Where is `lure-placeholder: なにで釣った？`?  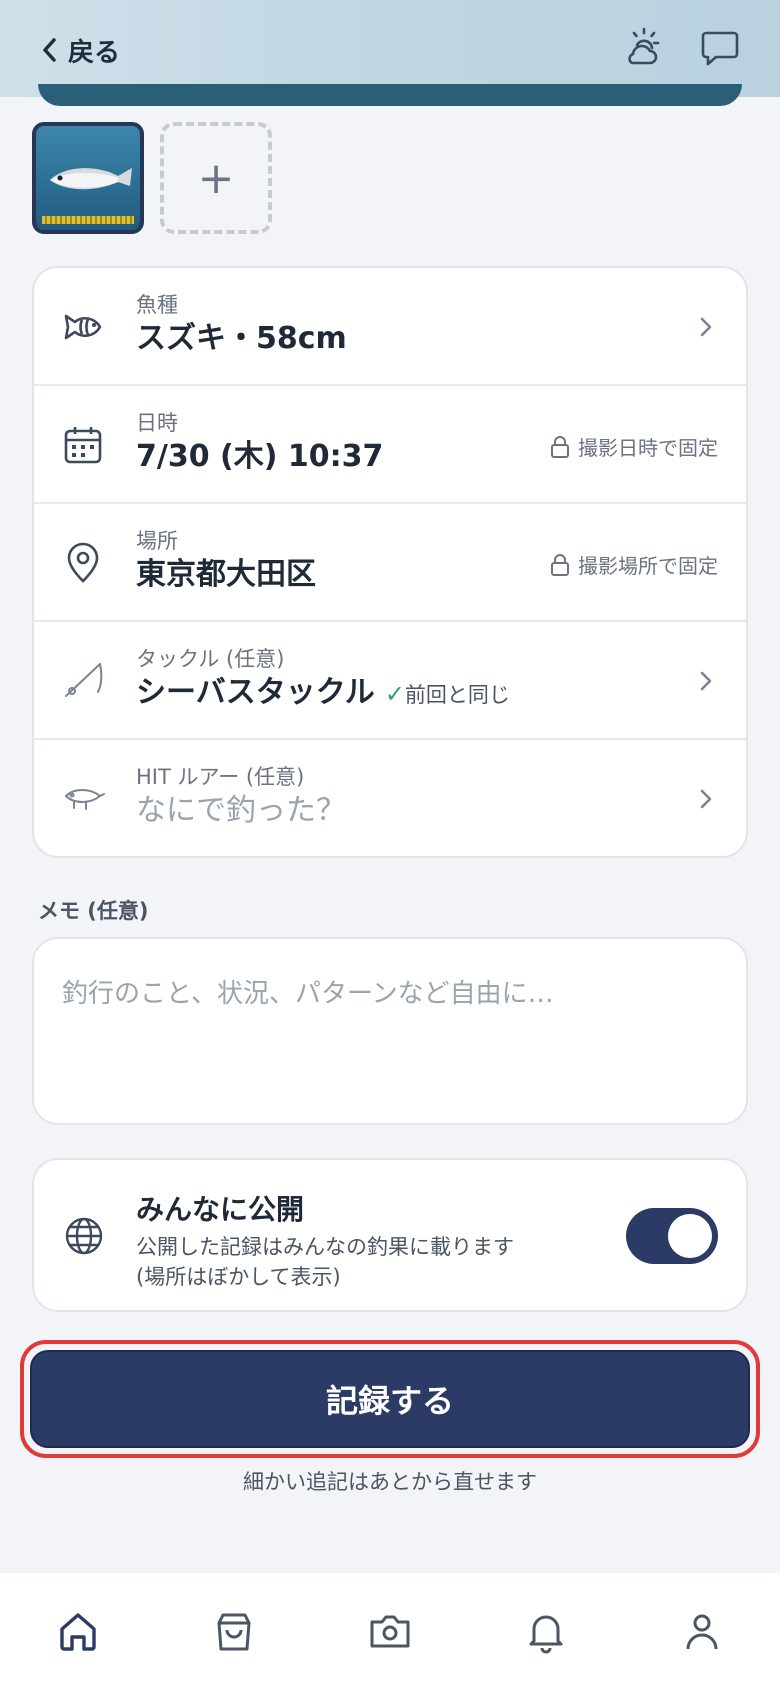
lure-placeholder: なにで釣った？ is located at coordinates (241, 810).